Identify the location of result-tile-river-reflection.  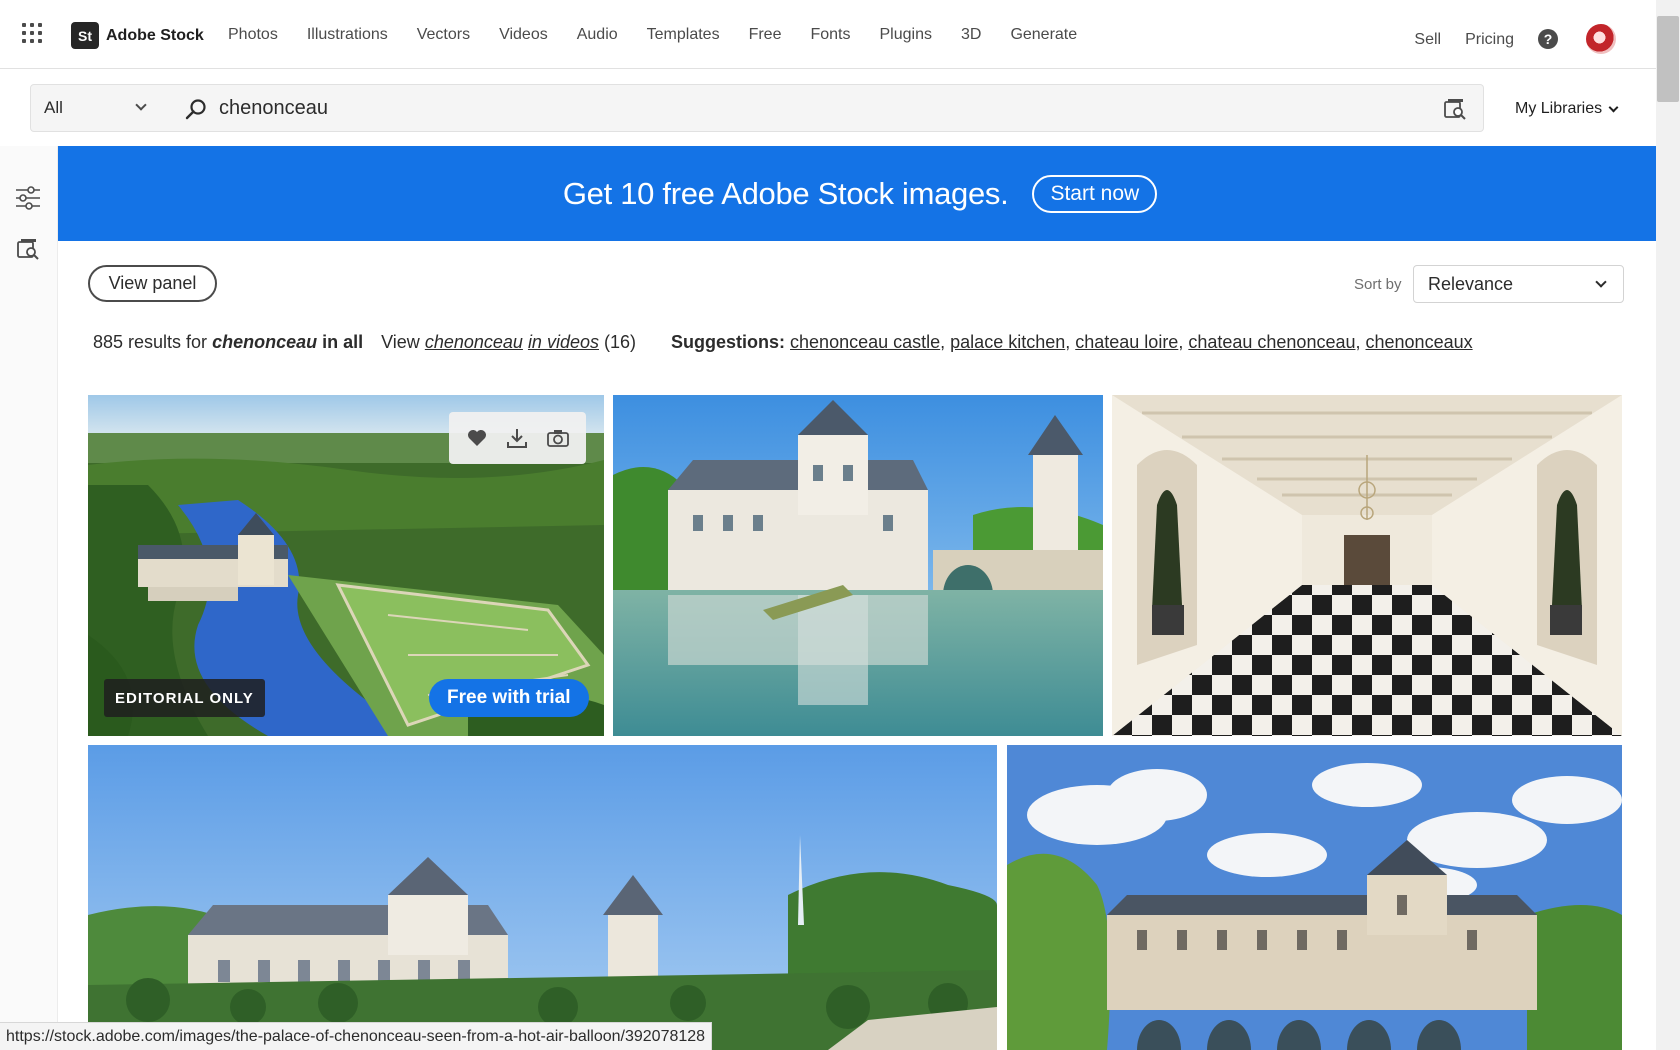
(858, 565).